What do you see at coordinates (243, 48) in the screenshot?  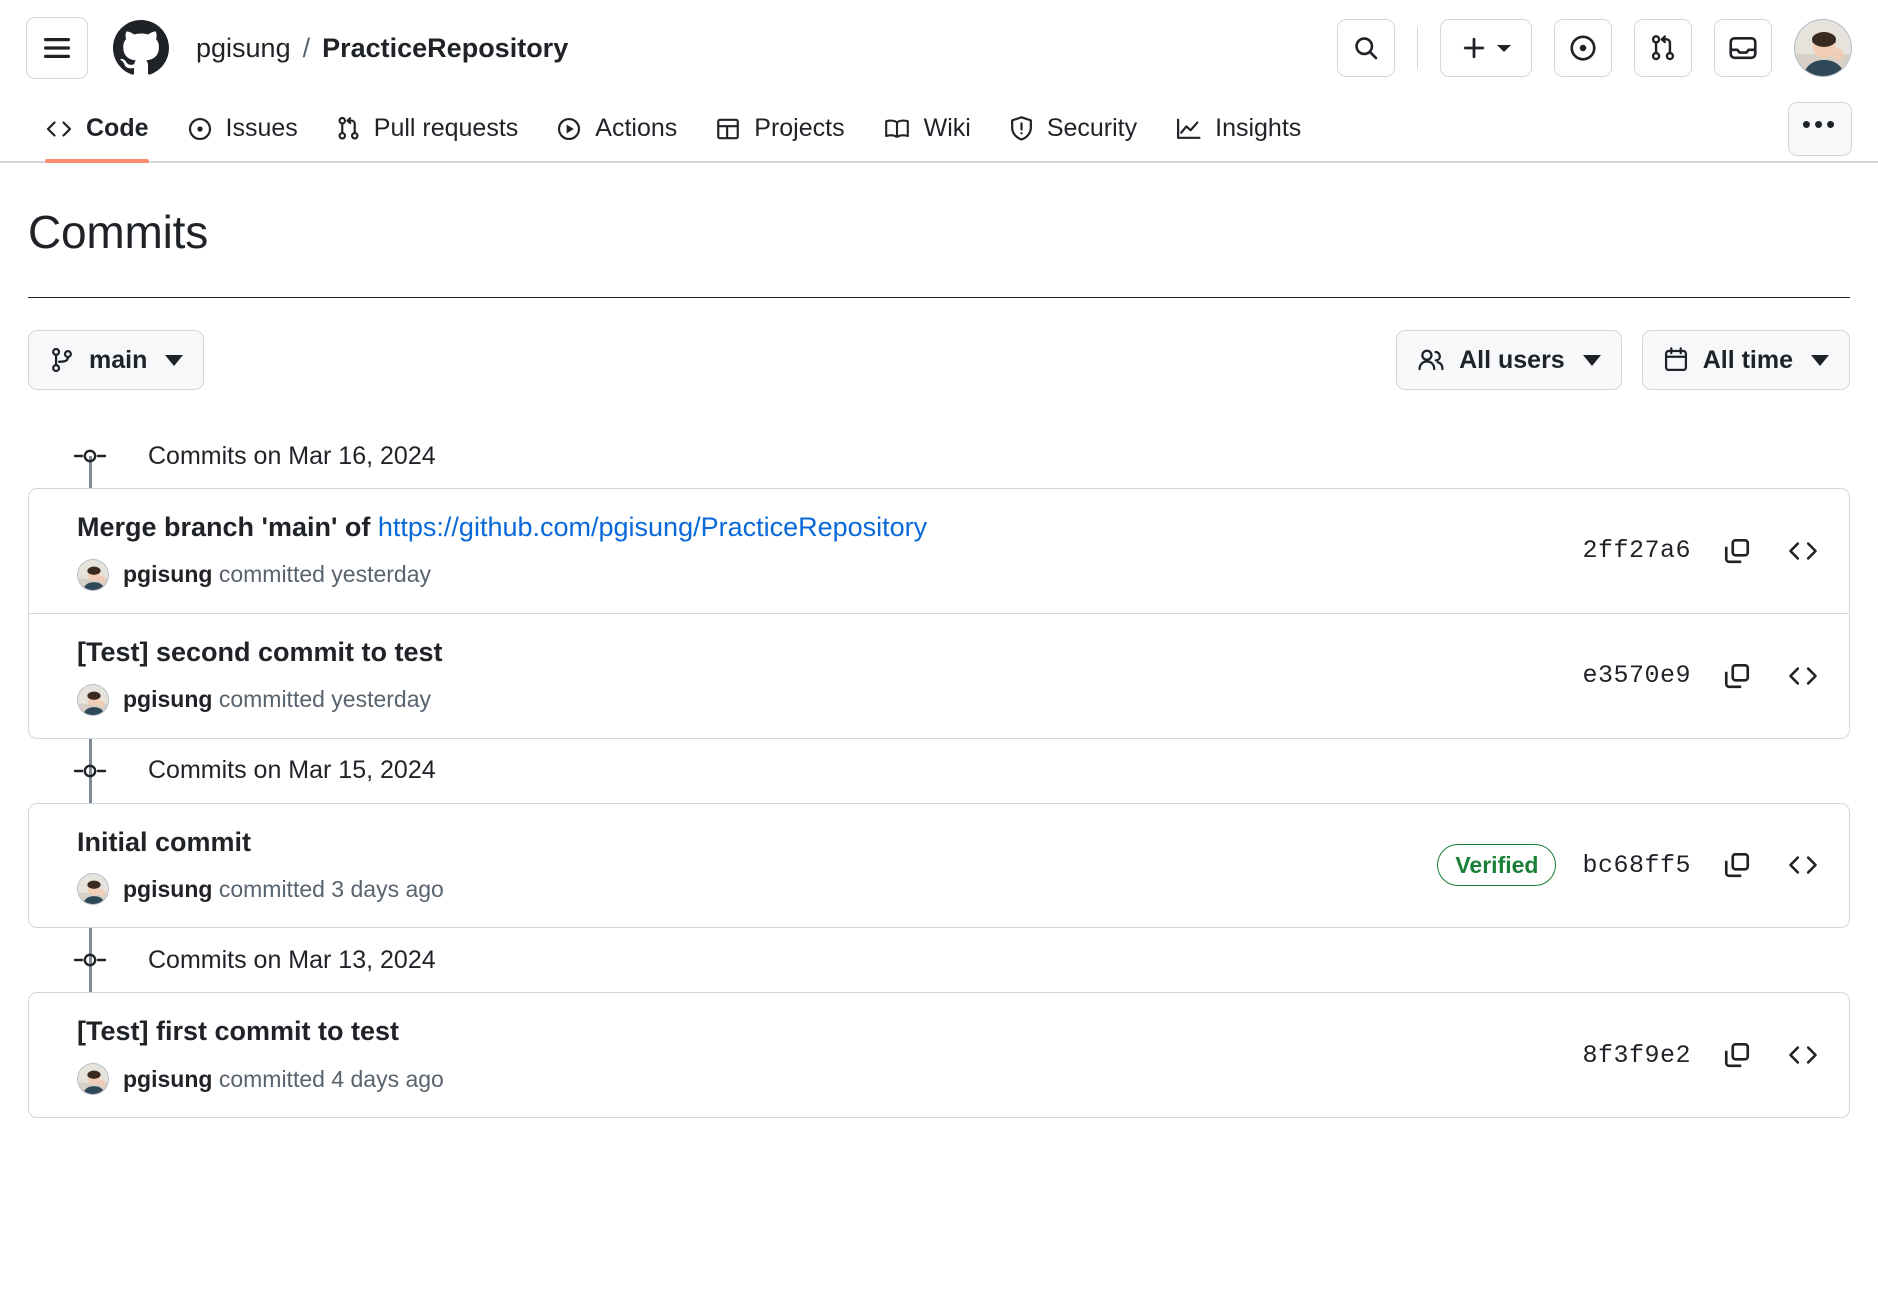 I see `breadcrumb-owner: pgisung` at bounding box center [243, 48].